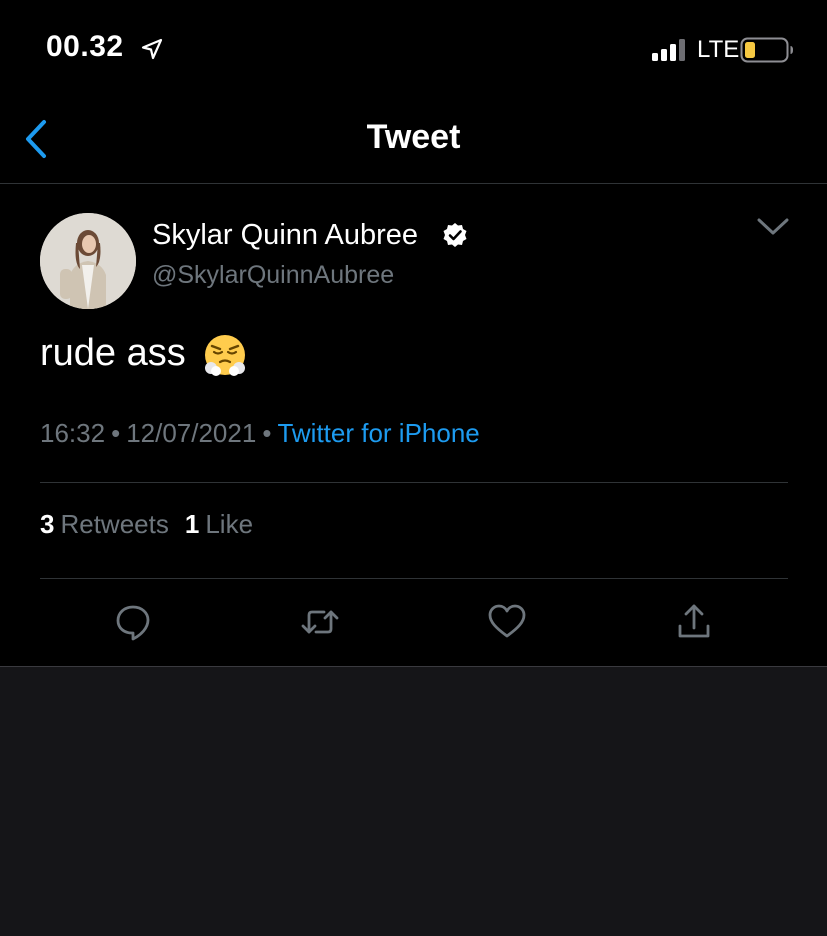 This screenshot has height=936, width=827. What do you see at coordinates (85, 46) in the screenshot?
I see `status-time: 00.32` at bounding box center [85, 46].